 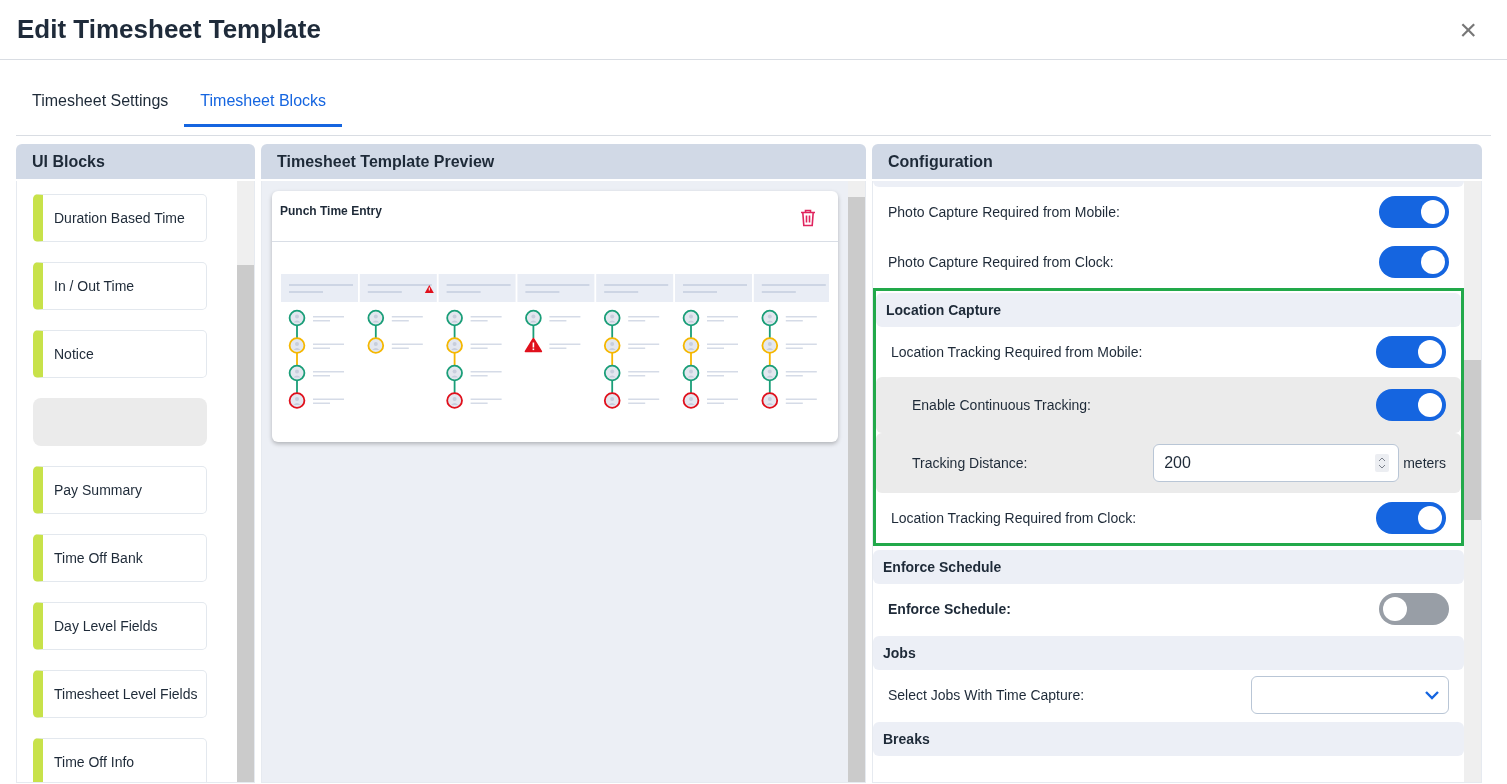 What do you see at coordinates (331, 211) in the screenshot?
I see `card-title: Punch Time Entry` at bounding box center [331, 211].